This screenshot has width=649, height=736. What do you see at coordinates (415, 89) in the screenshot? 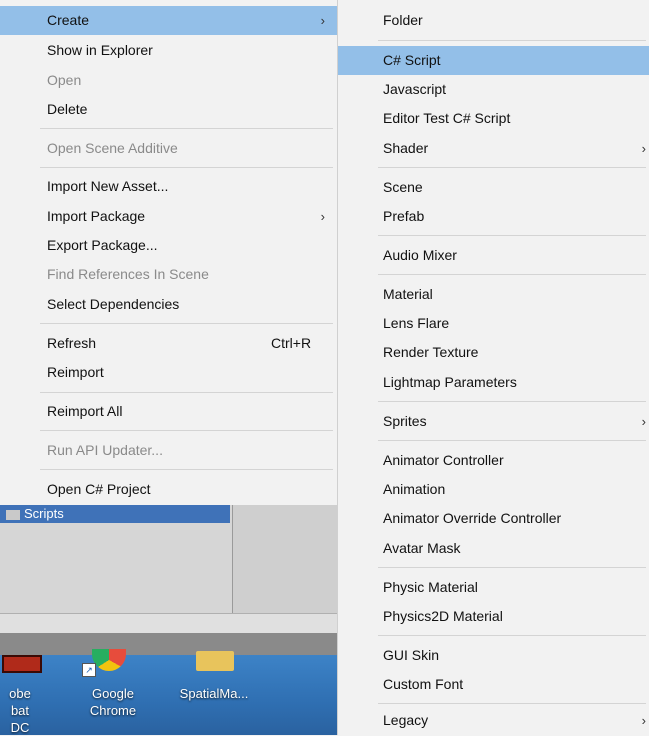
I see `menu-item-label: Javascript` at bounding box center [415, 89].